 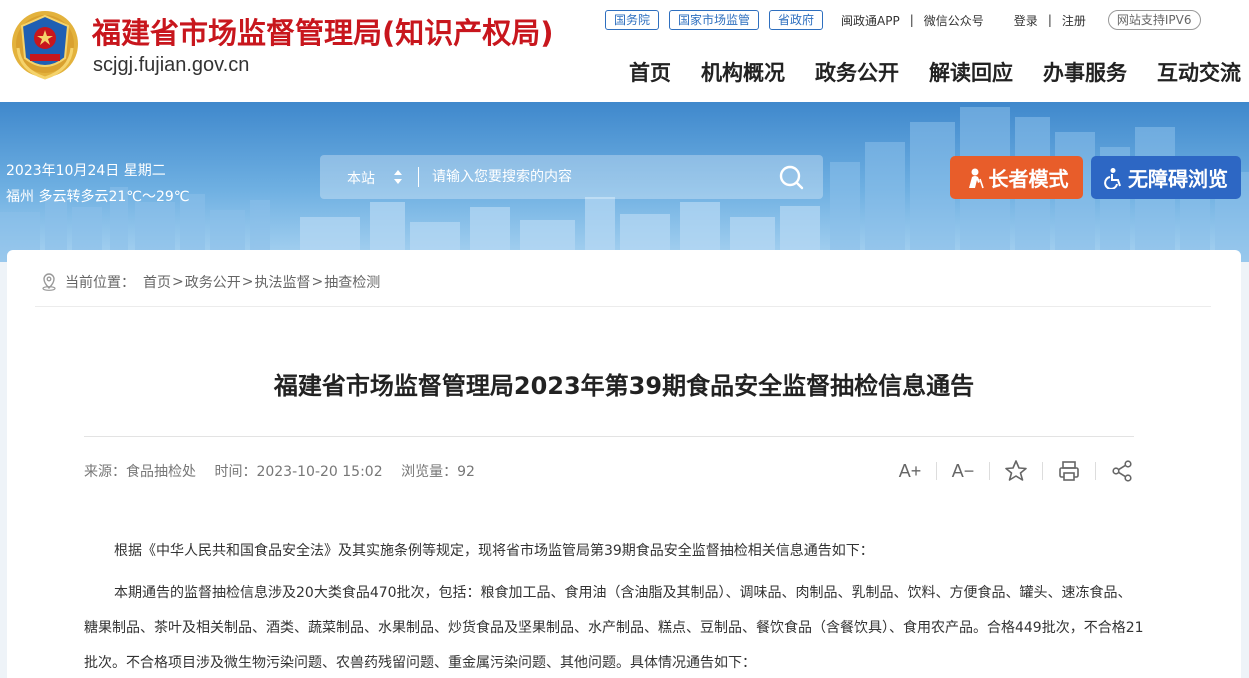 I want to click on link-state-council: 国务院, so click(x=632, y=20).